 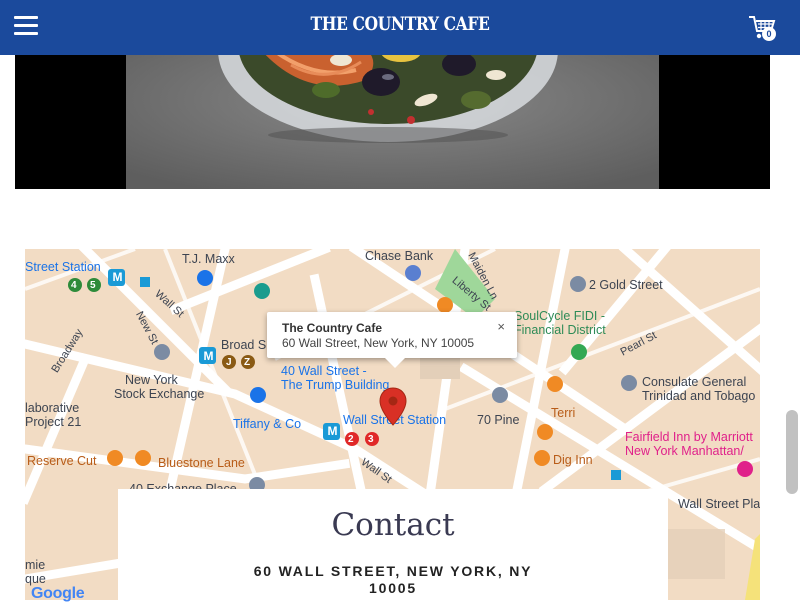 I want to click on google-logo-text: Google, so click(x=58, y=593).